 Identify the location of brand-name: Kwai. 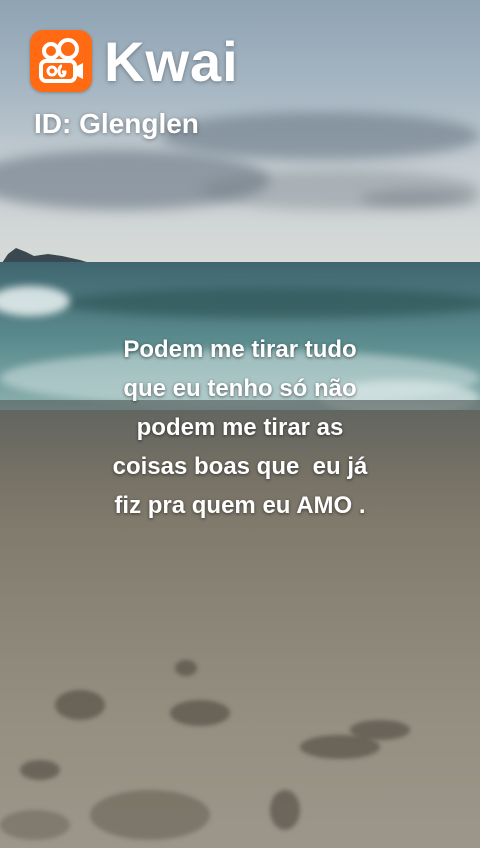
(171, 61).